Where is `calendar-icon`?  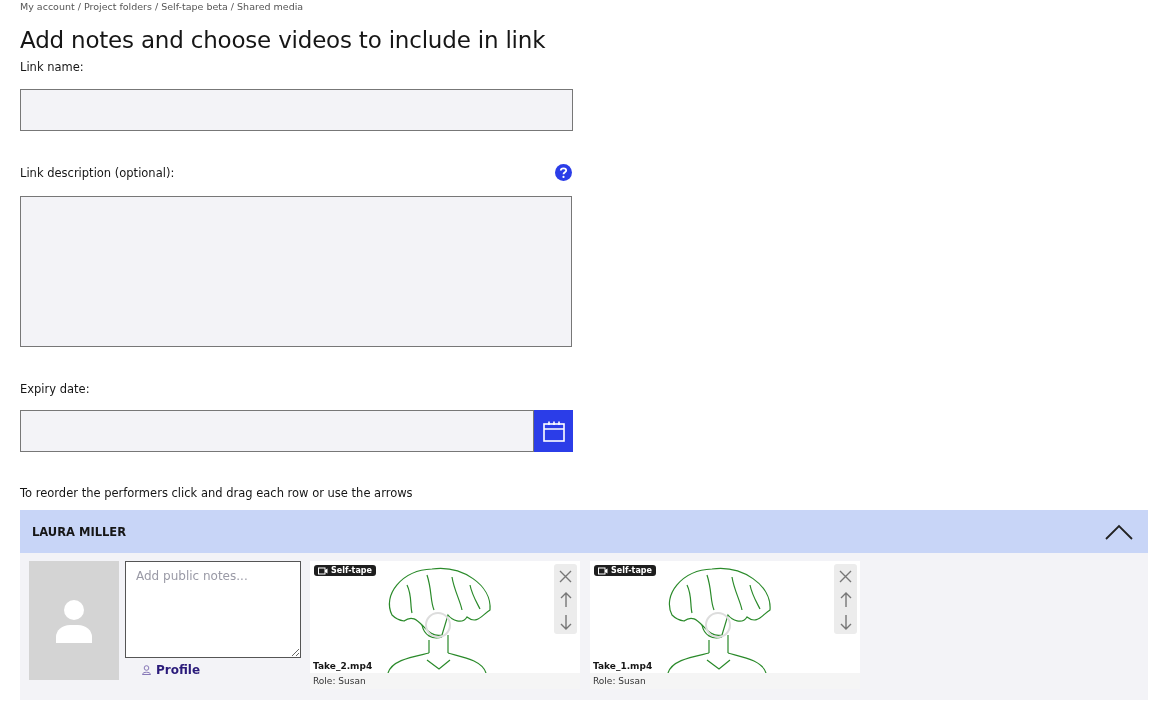
calendar-icon is located at coordinates (553, 431).